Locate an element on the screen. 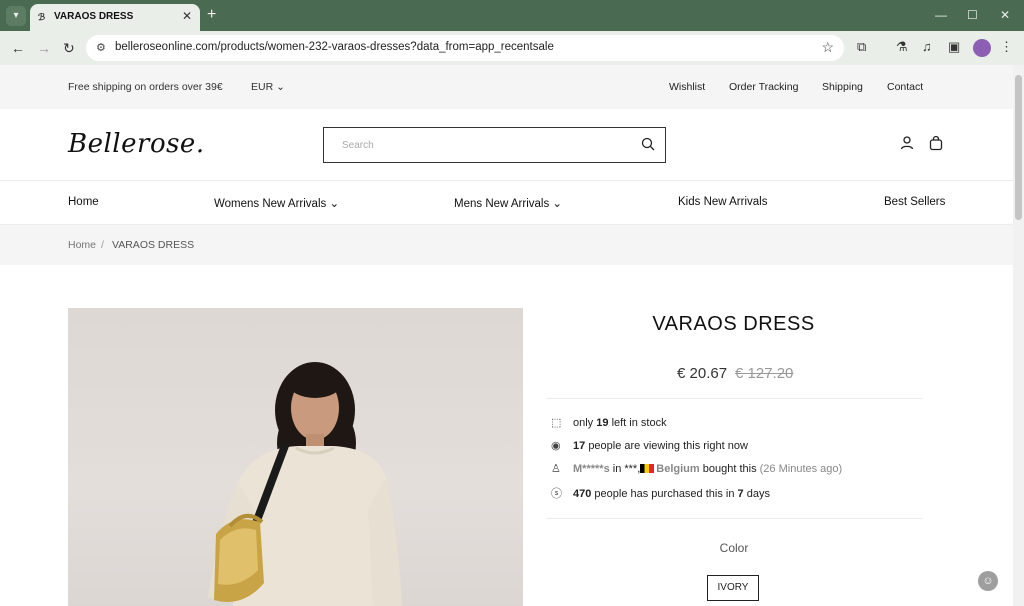 The image size is (1024, 606). lab-icon: ⚗ is located at coordinates (902, 47).